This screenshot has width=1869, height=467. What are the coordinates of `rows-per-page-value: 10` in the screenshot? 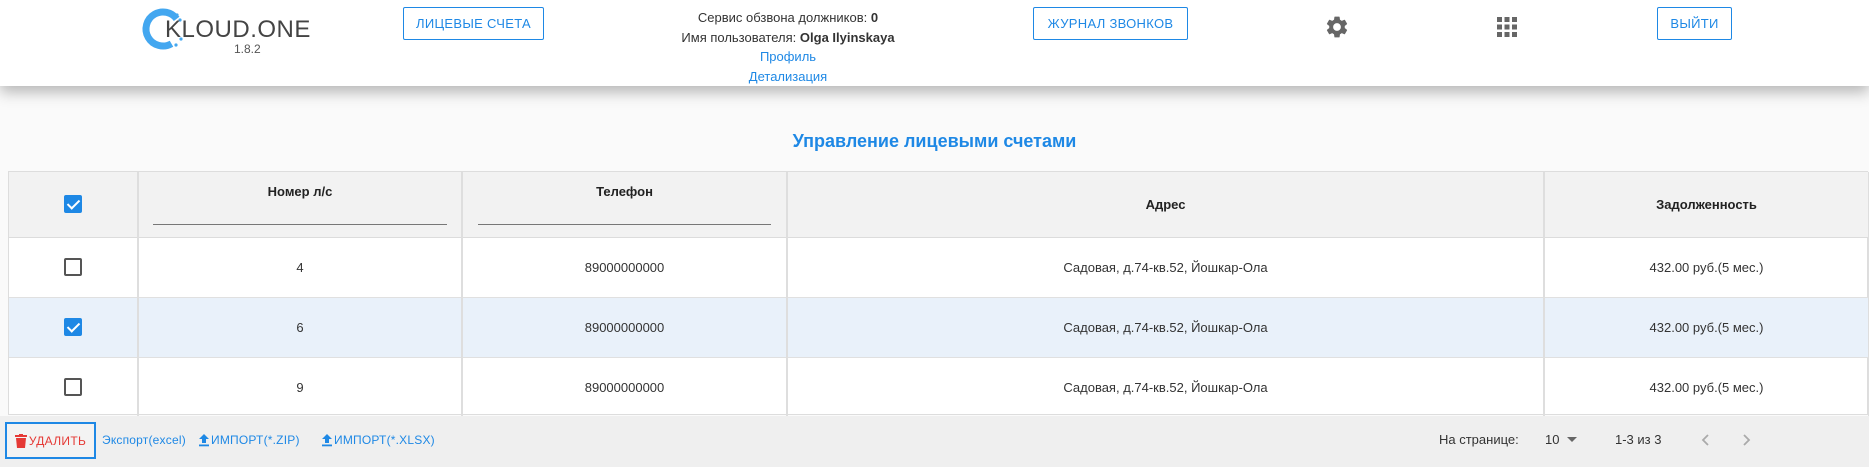 It's located at (1552, 439).